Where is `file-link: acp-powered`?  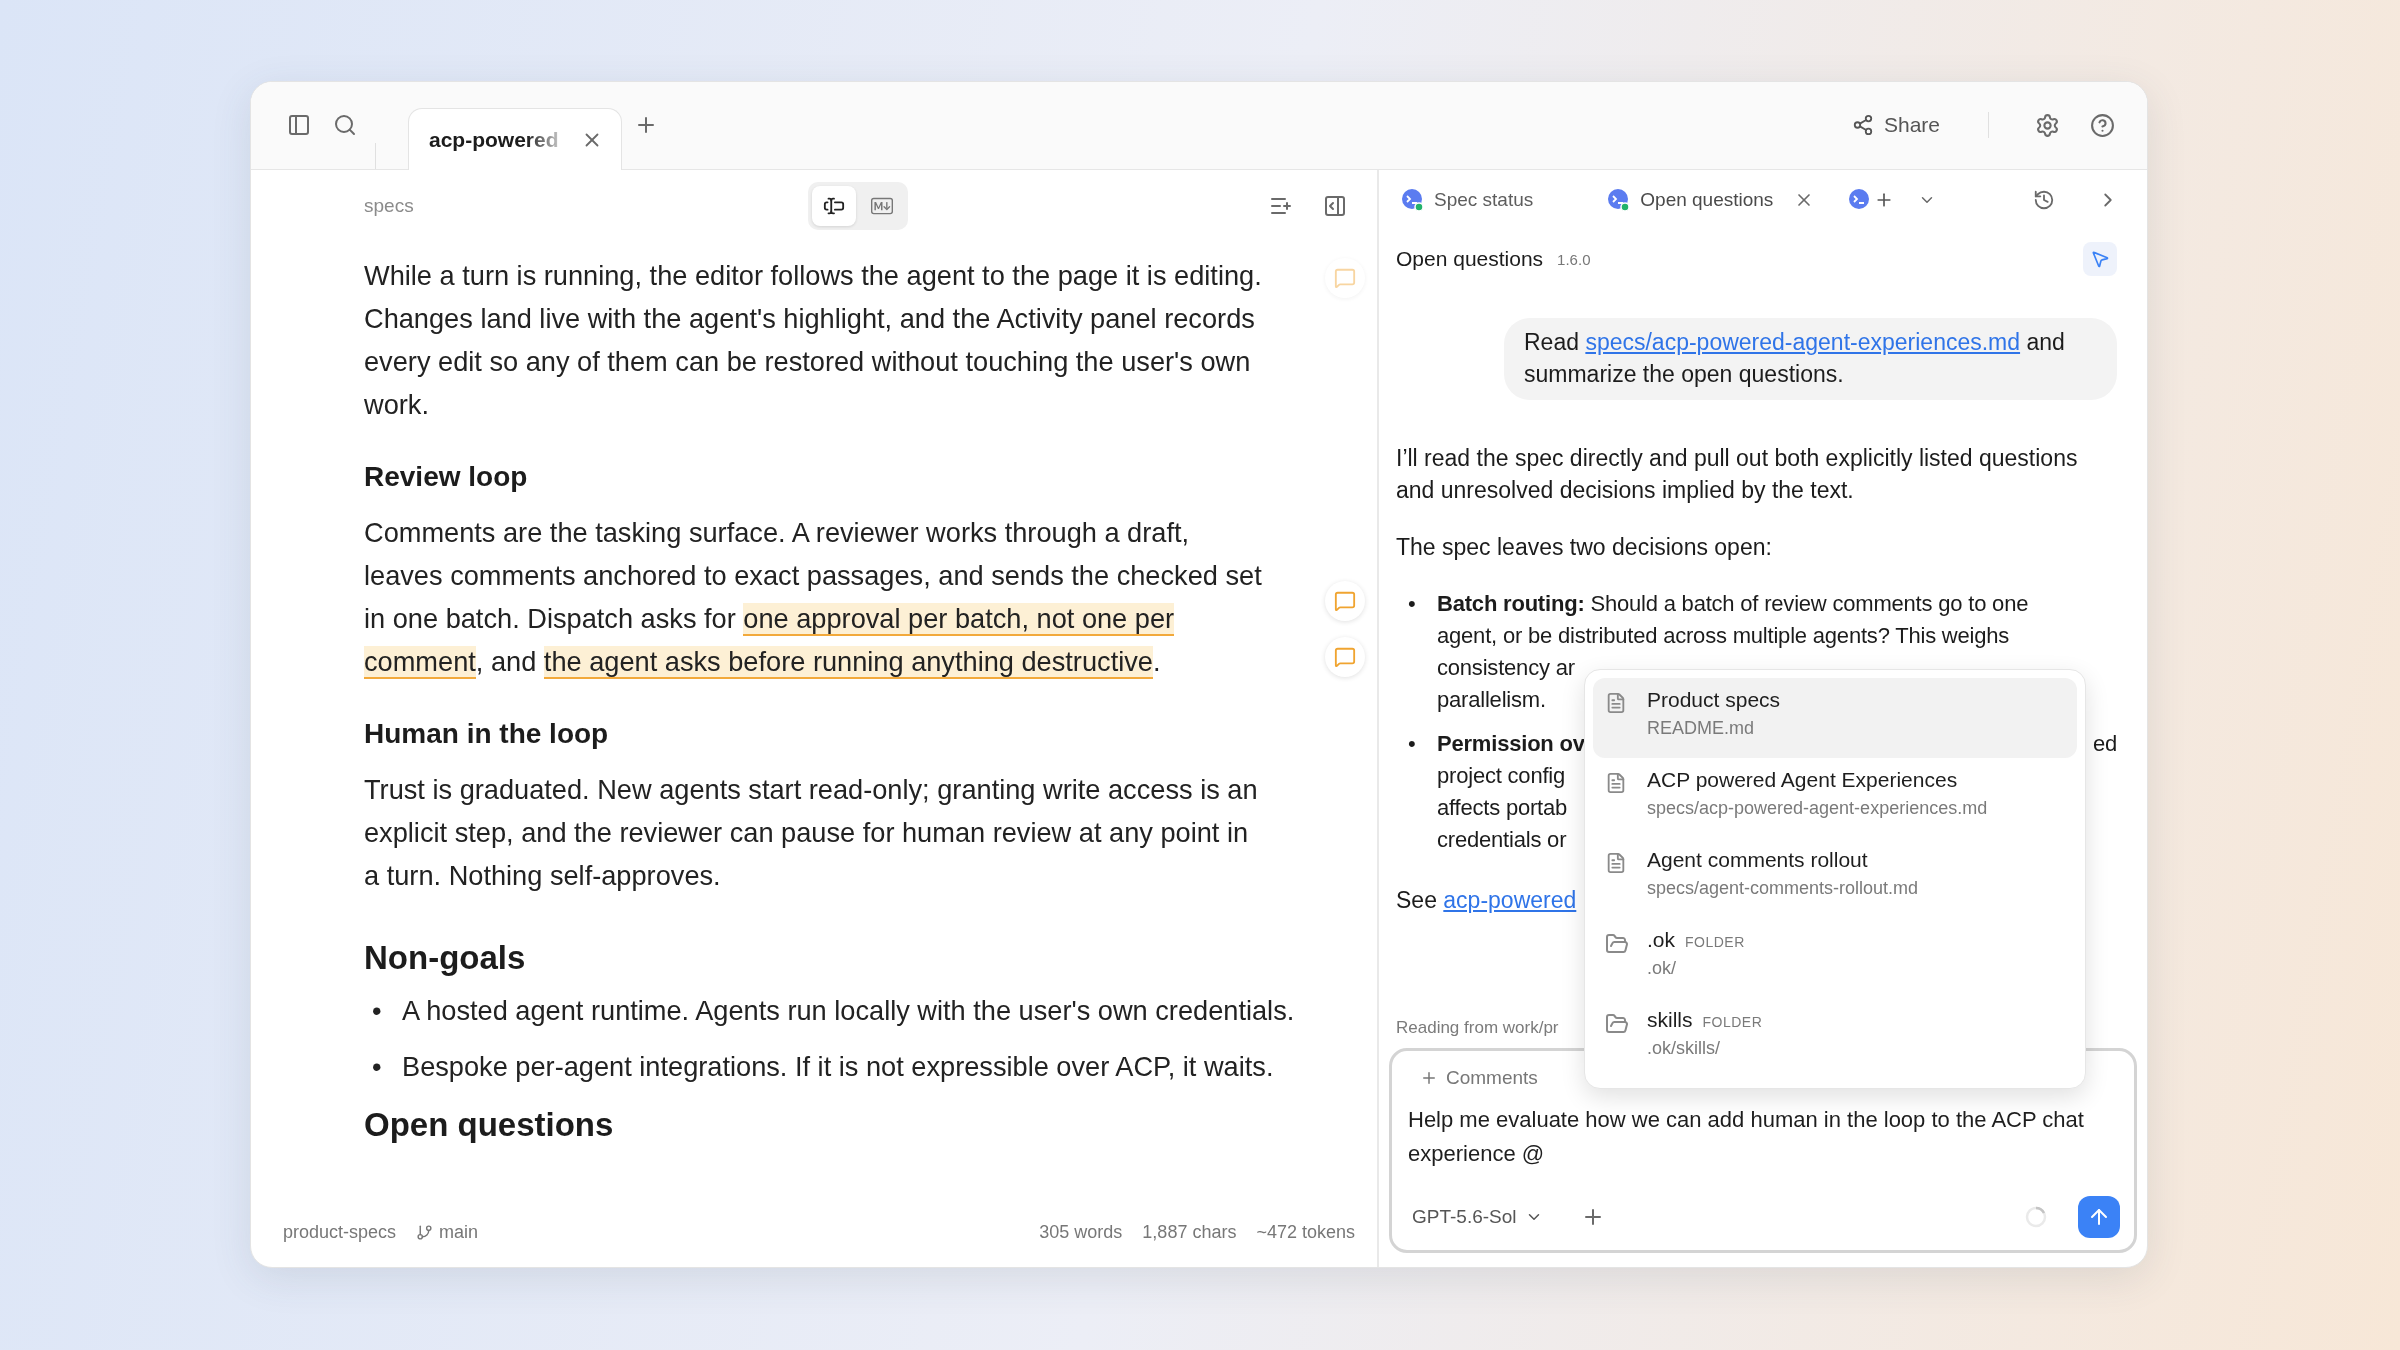
file-link: acp-powered is located at coordinates (1510, 900).